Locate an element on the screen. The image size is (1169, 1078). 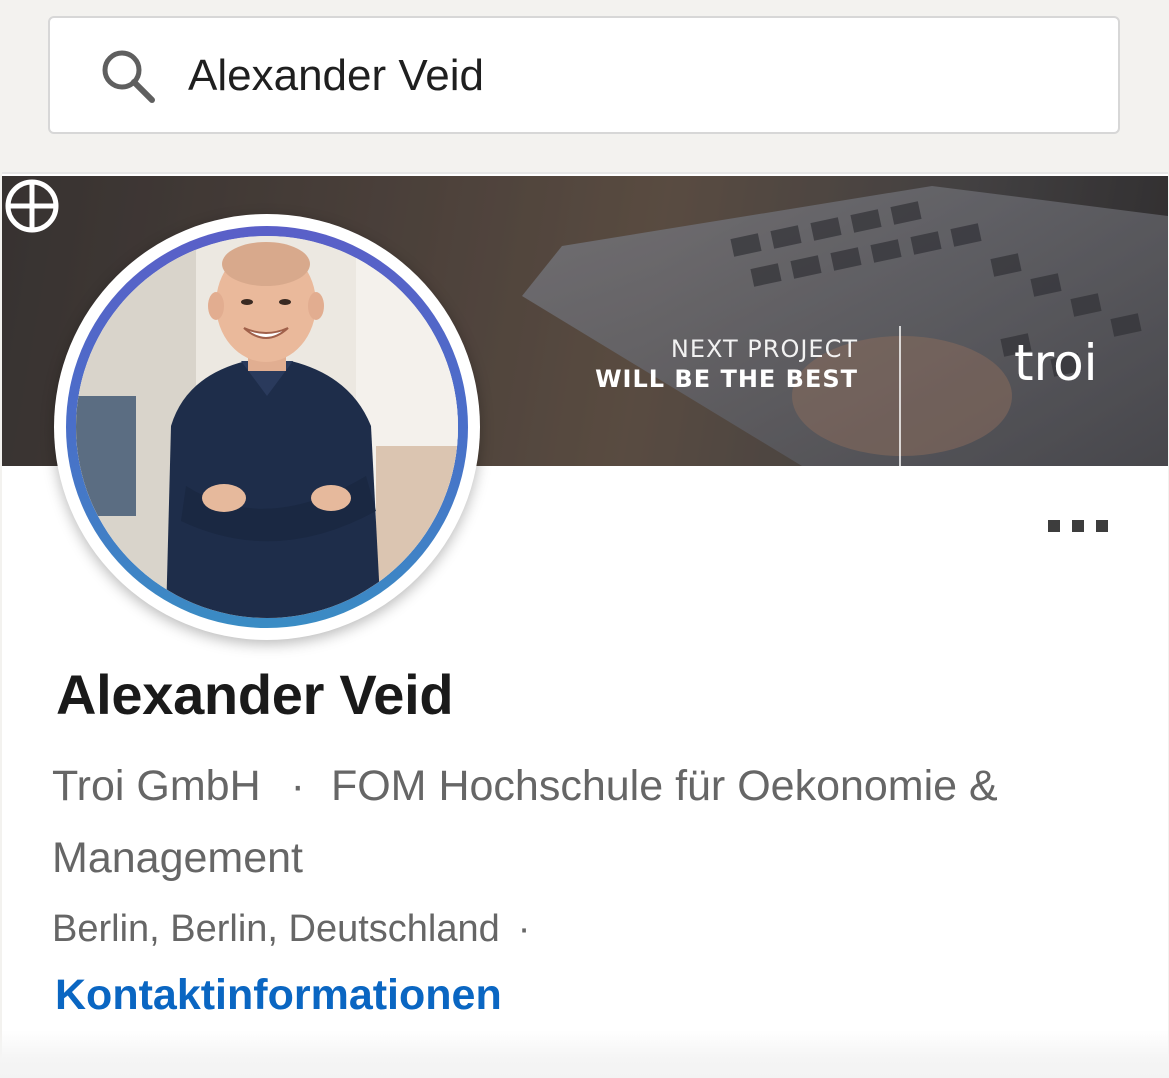
banner-slogan: NEXT PROJECT WILL BE THE BEST is located at coordinates (726, 364).